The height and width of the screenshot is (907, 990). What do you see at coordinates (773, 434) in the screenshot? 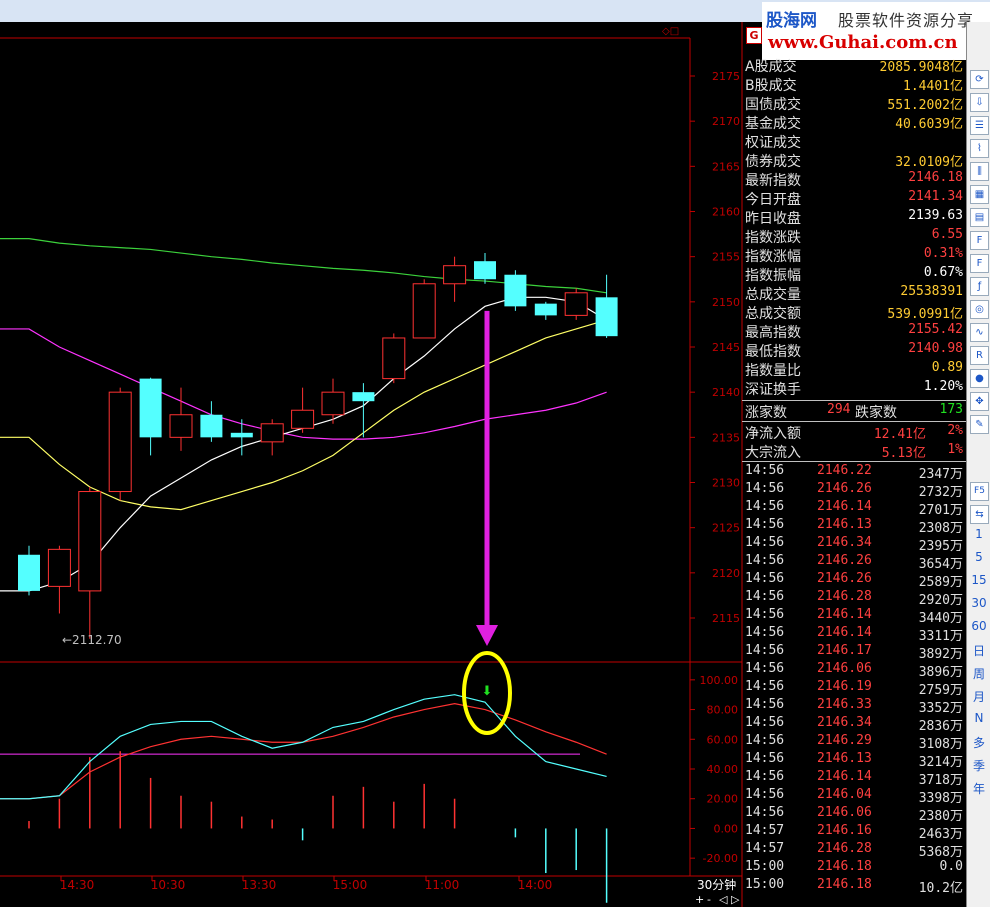
I see `flow-label: 净流入额` at bounding box center [773, 434].